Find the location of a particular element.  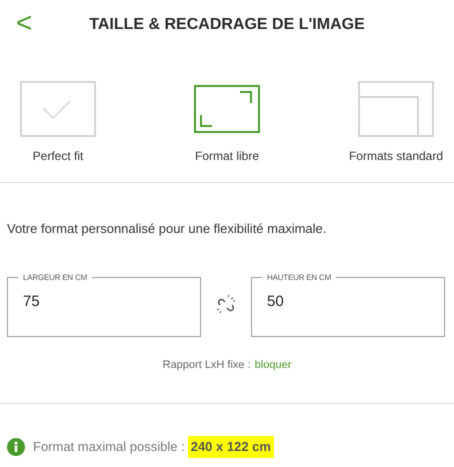

page-title: TAILLE & RECADRAGE DE L'IMAGE is located at coordinates (227, 25).